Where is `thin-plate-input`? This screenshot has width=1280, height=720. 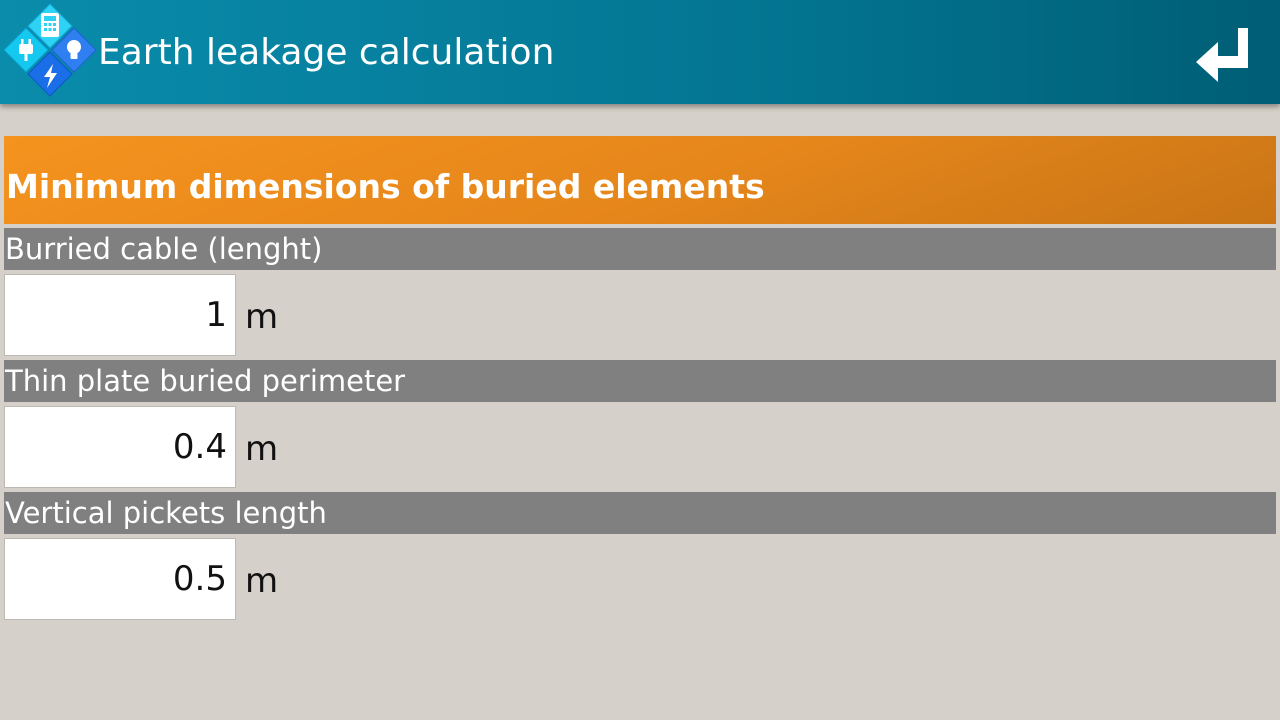
thin-plate-input is located at coordinates (120, 447).